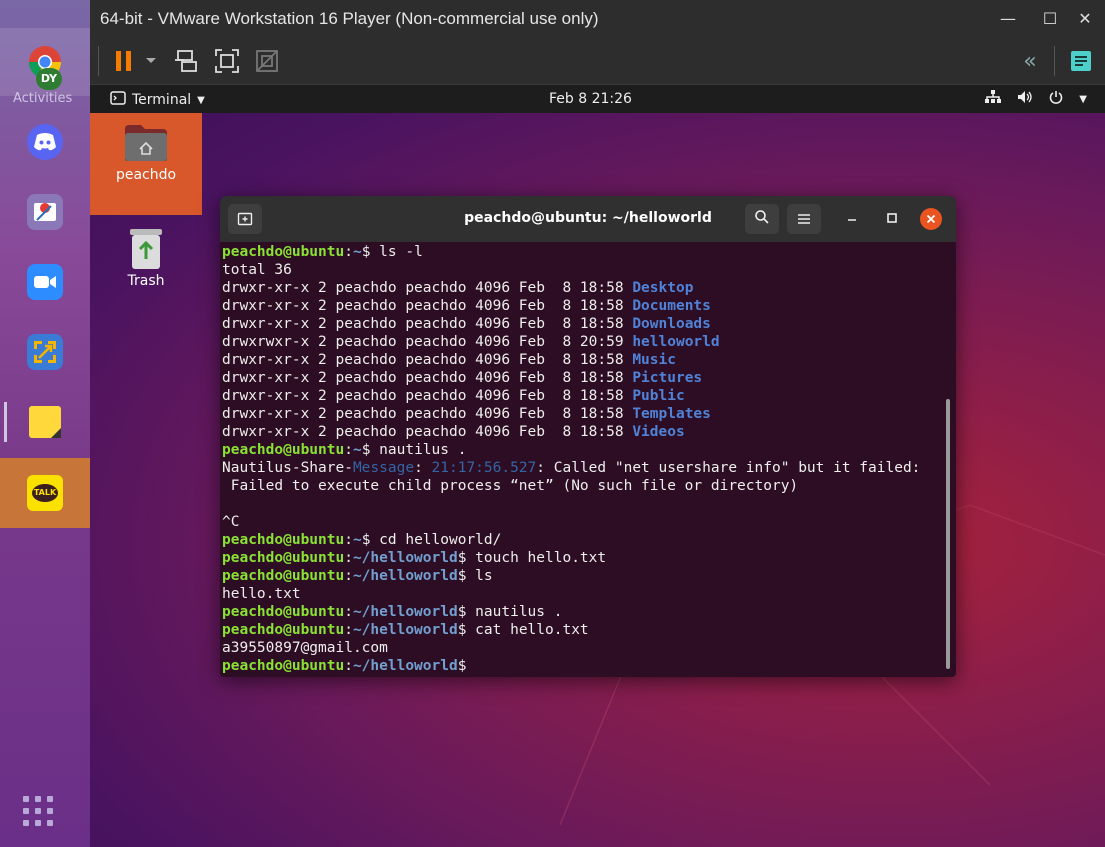 Image resolution: width=1105 pixels, height=847 pixels. I want to click on terminal-text: Message, so click(383, 468).